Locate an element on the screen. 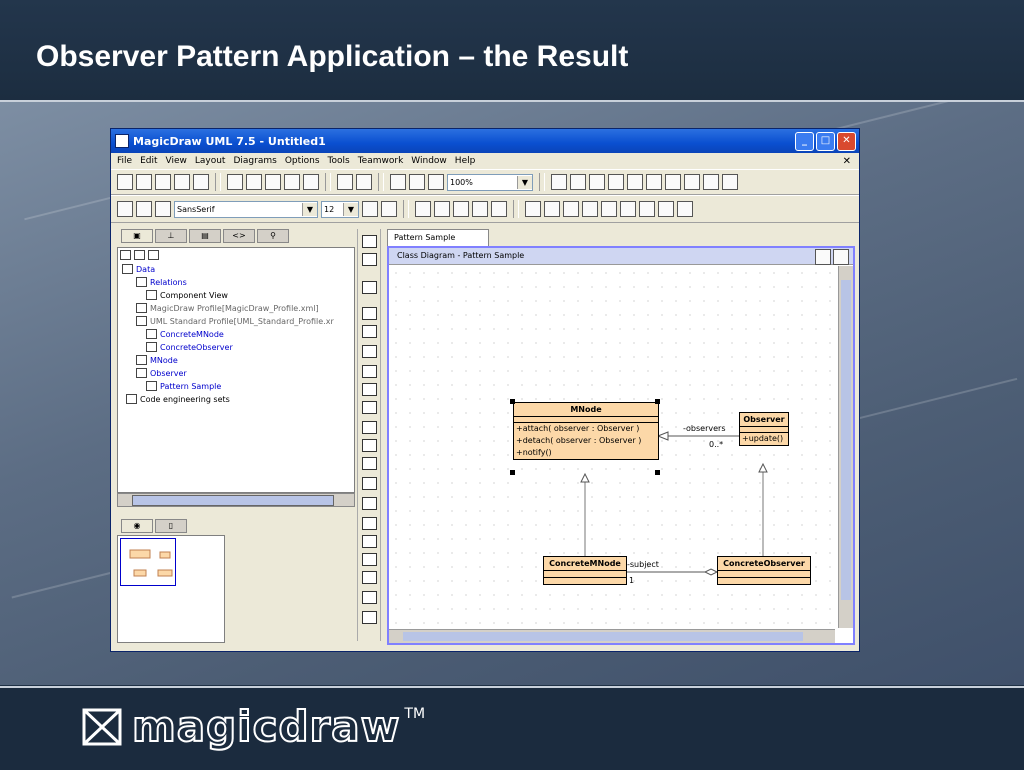  rectilinear-path-icon is located at coordinates (442, 209).